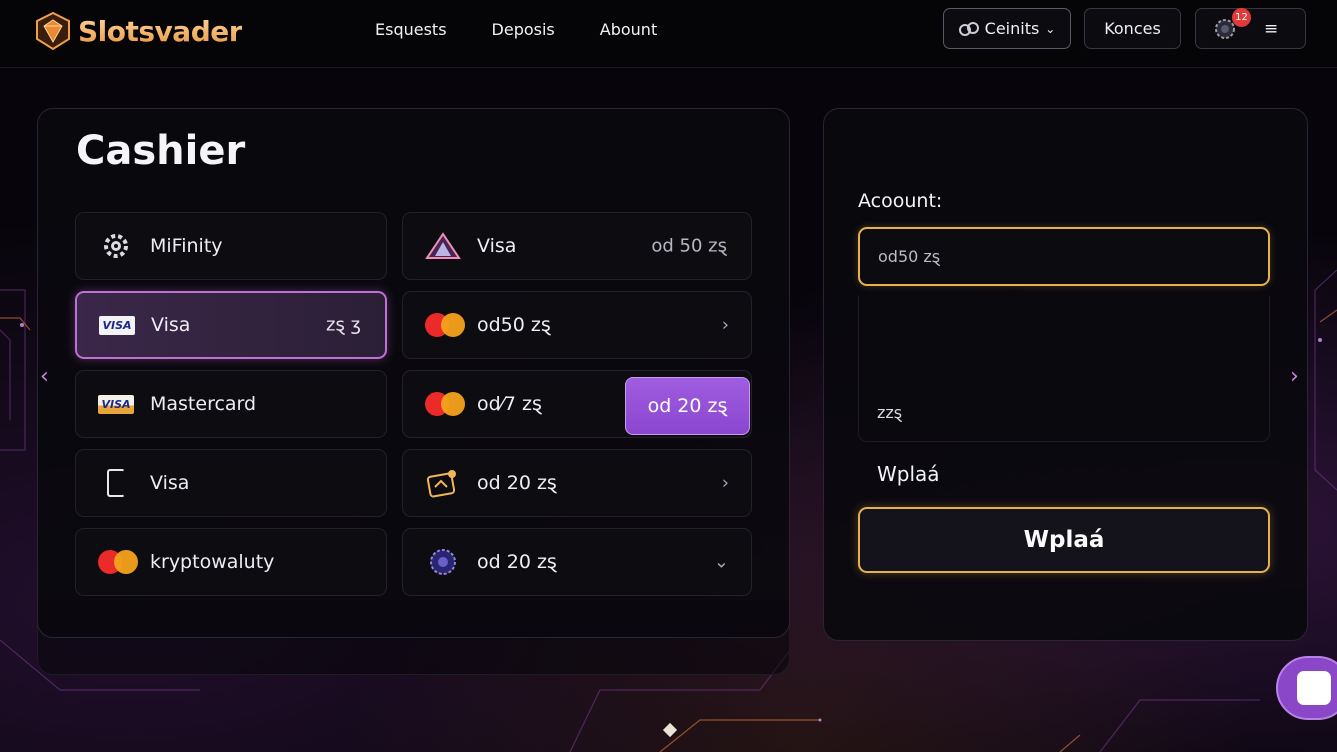 The height and width of the screenshot is (752, 1337). Describe the element at coordinates (186, 246) in the screenshot. I see `method-label: MiFinity` at that location.